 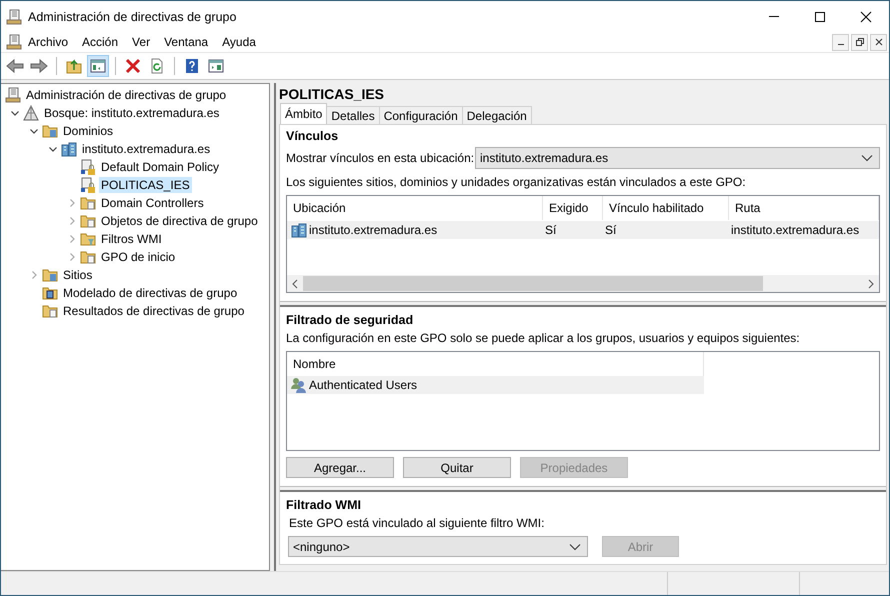 I want to click on tree-item: GPO de inicio, so click(x=138, y=257).